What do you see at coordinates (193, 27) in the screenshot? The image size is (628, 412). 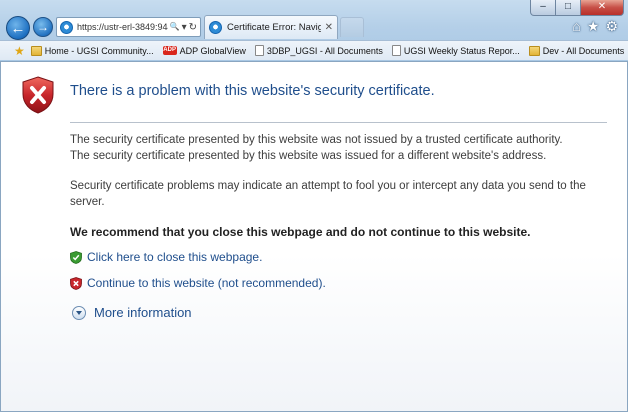 I see `refresh-icon: ↻` at bounding box center [193, 27].